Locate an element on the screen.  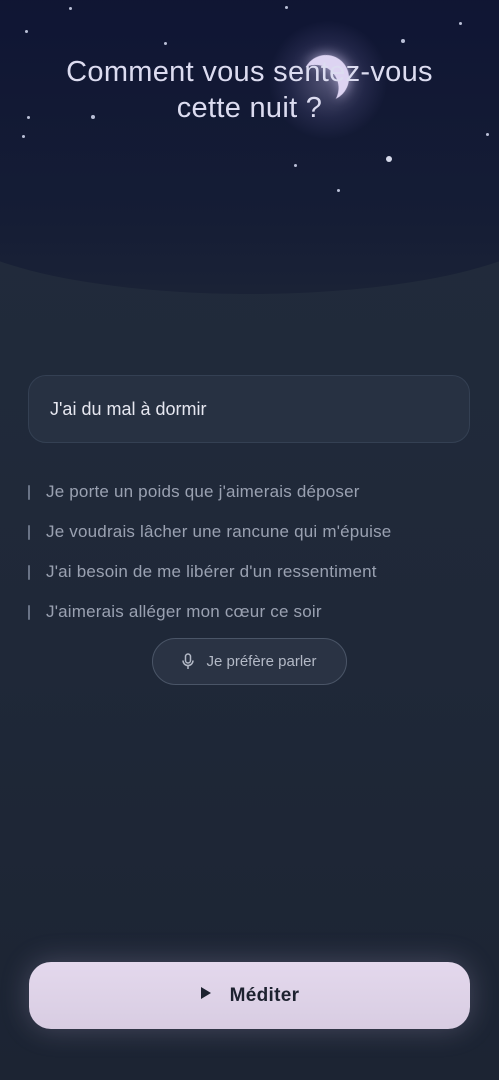
suggestion-label: J'aimerais alléger mon cœur ce soir is located at coordinates (184, 611).